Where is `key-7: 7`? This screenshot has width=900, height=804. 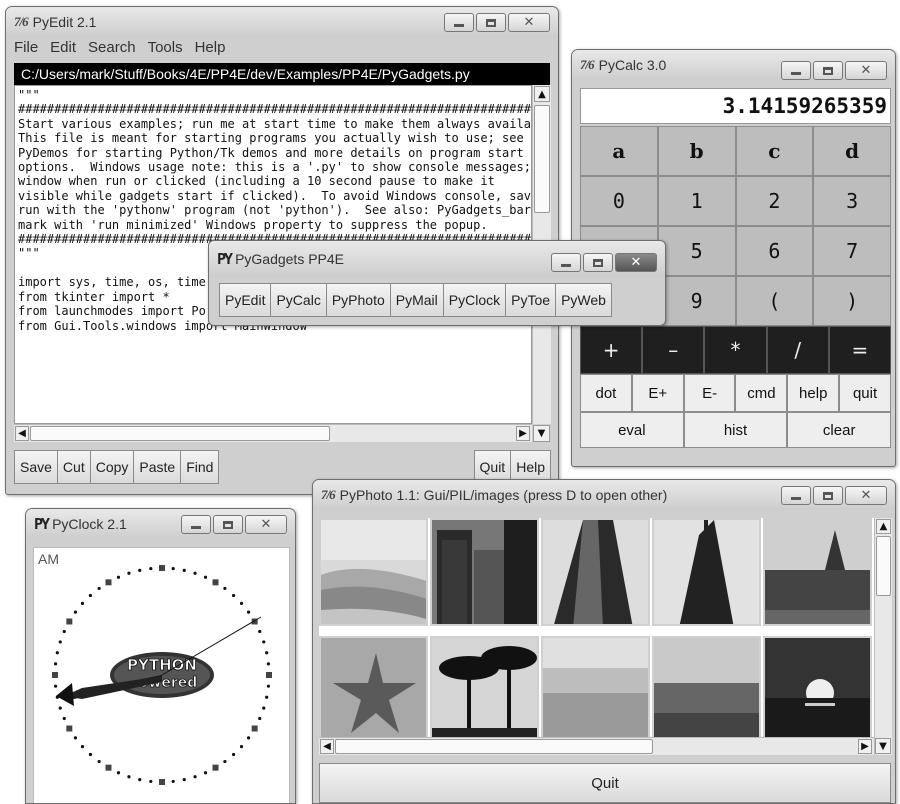
key-7: 7 is located at coordinates (852, 251).